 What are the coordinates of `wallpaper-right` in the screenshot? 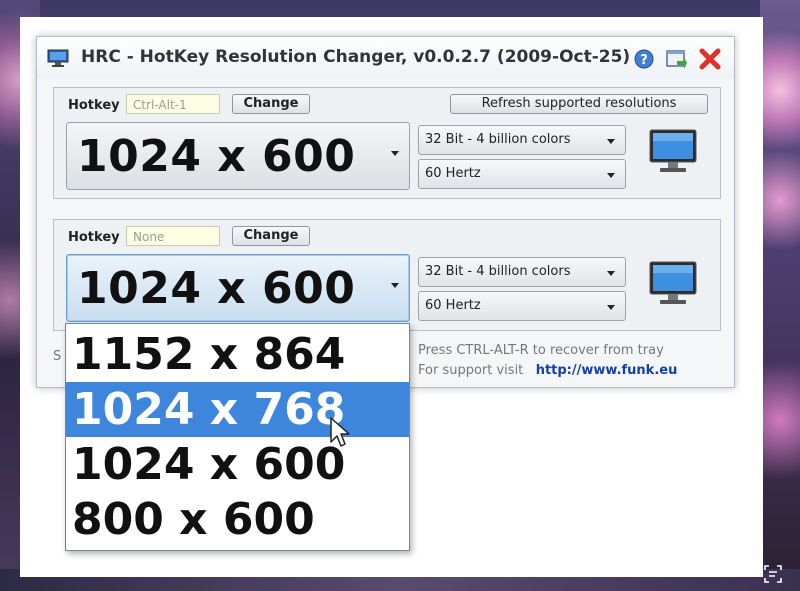 It's located at (780, 295).